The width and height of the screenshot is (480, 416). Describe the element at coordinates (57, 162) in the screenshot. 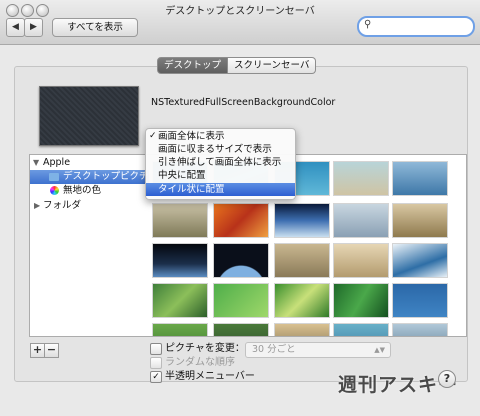

I see `sidebar-label: Apple` at that location.